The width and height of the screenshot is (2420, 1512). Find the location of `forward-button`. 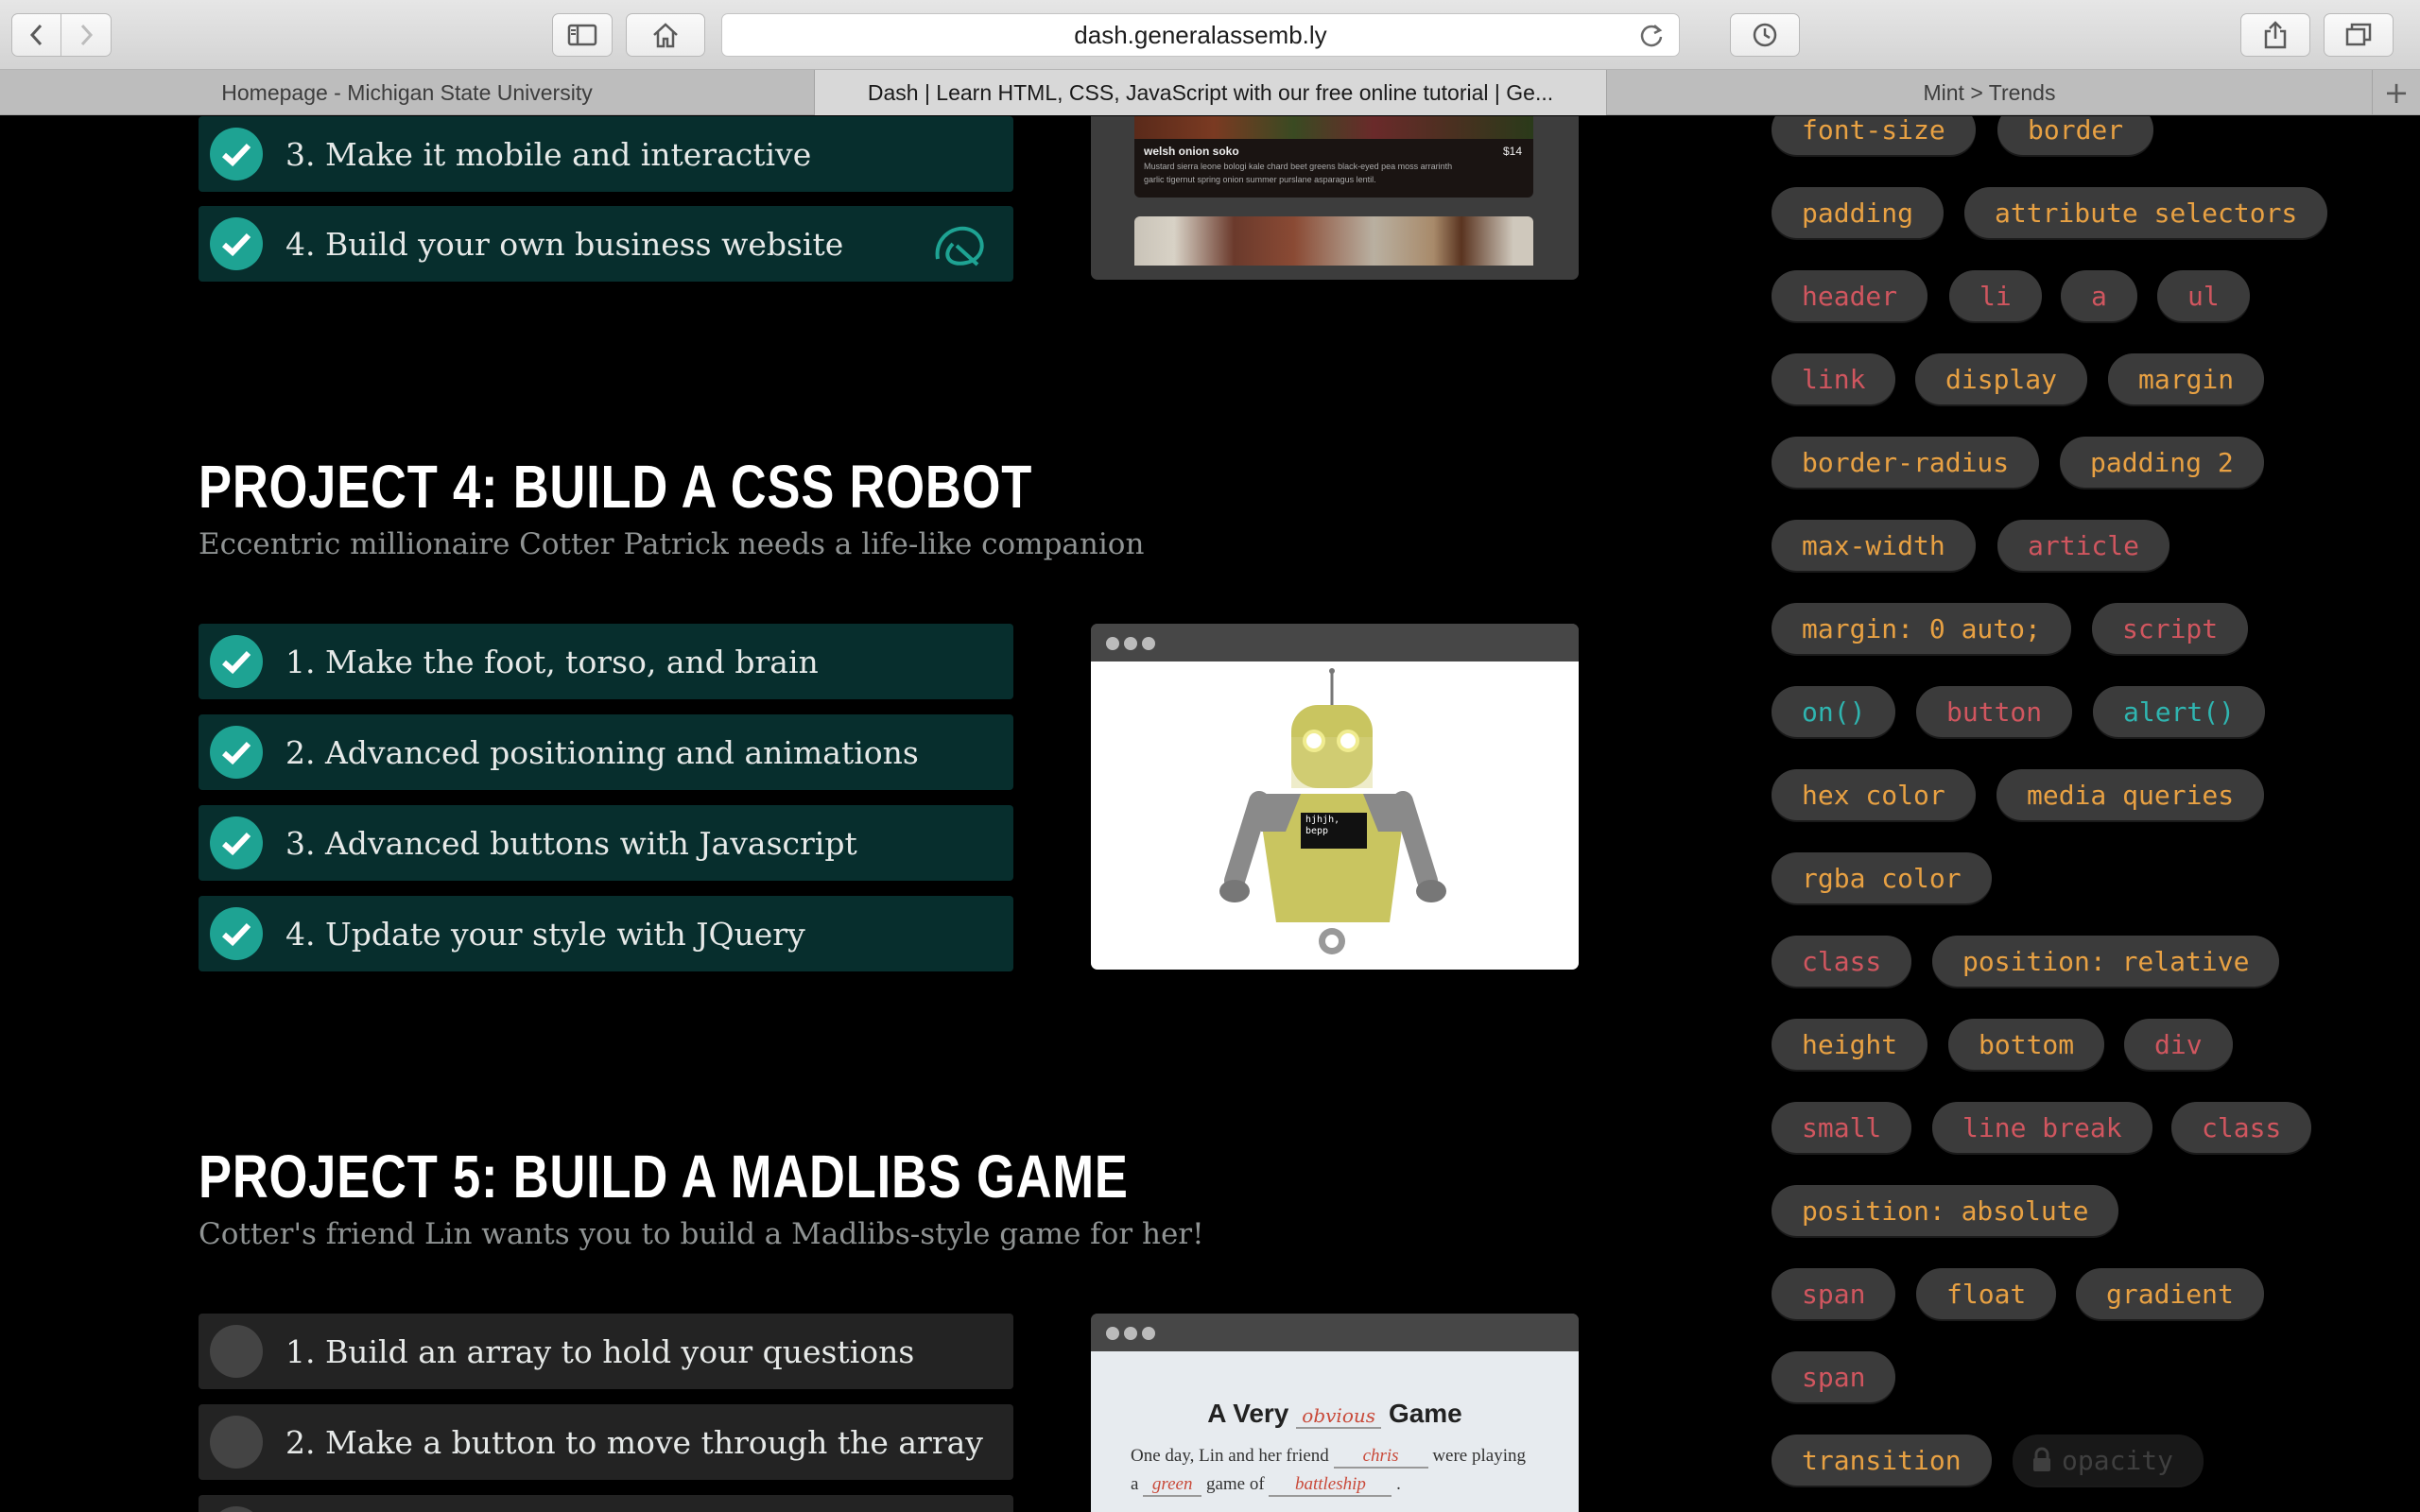

forward-button is located at coordinates (87, 35).